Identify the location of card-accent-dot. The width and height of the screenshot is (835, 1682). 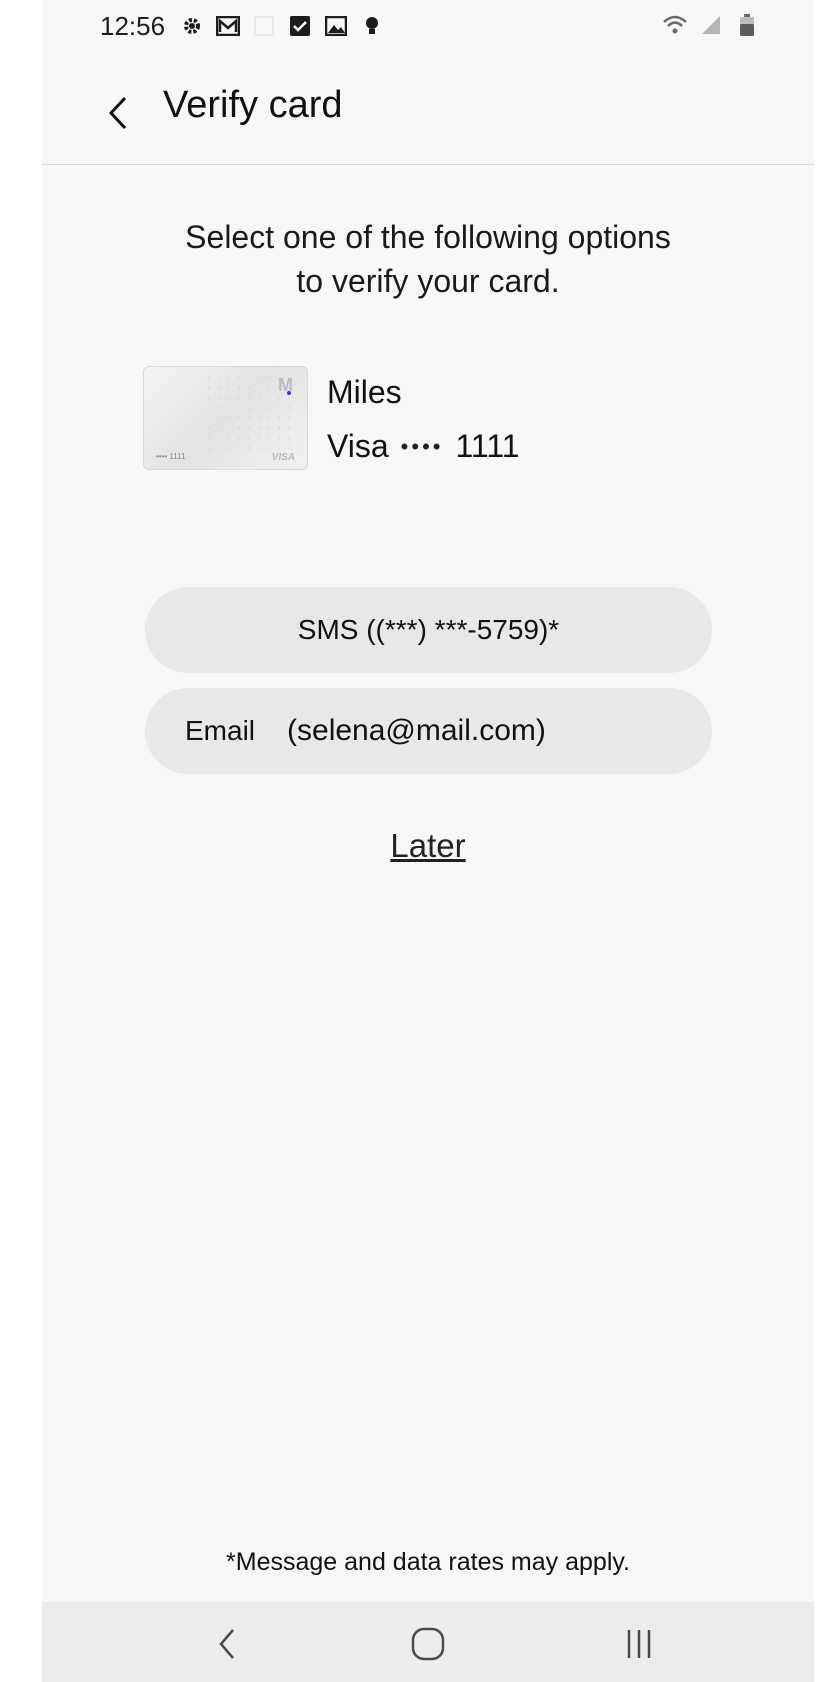
(289, 393).